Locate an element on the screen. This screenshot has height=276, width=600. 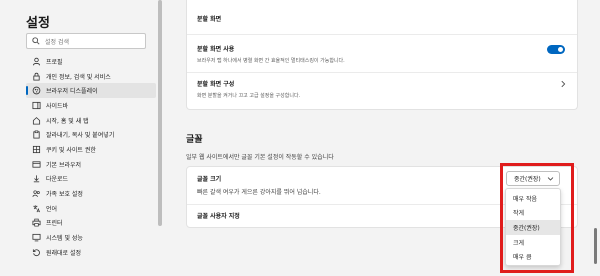
split-screen-header-row: 분할 화면 is located at coordinates (382, 18).